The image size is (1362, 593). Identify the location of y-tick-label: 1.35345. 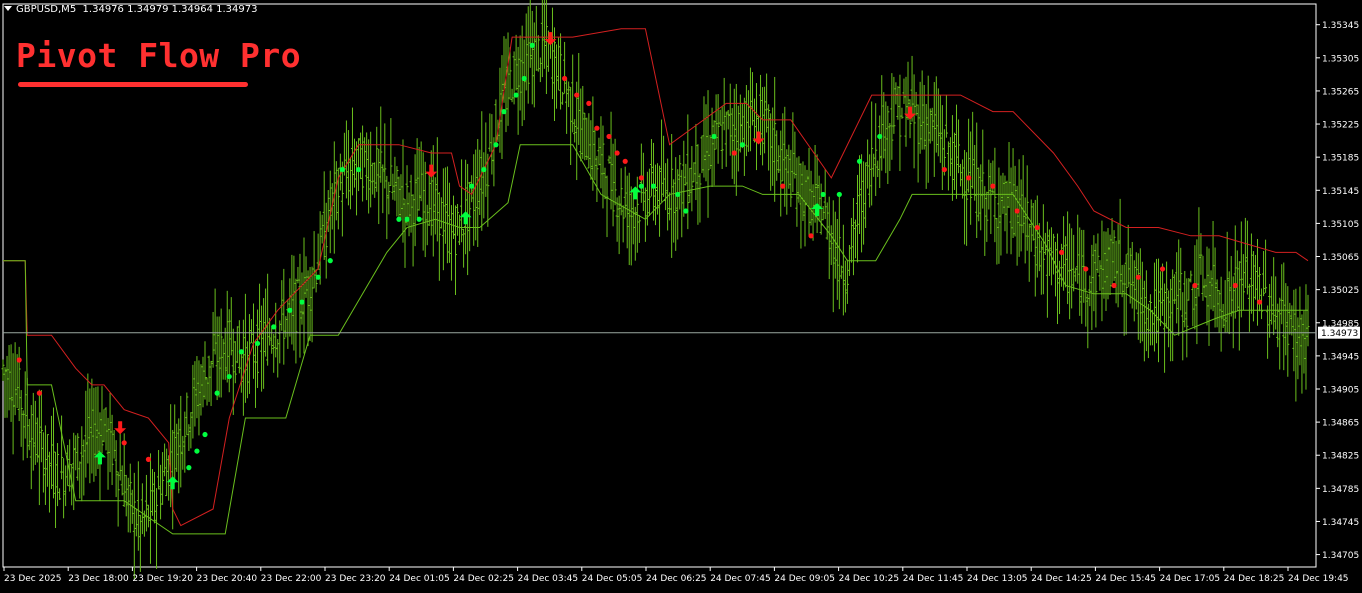
(1340, 26).